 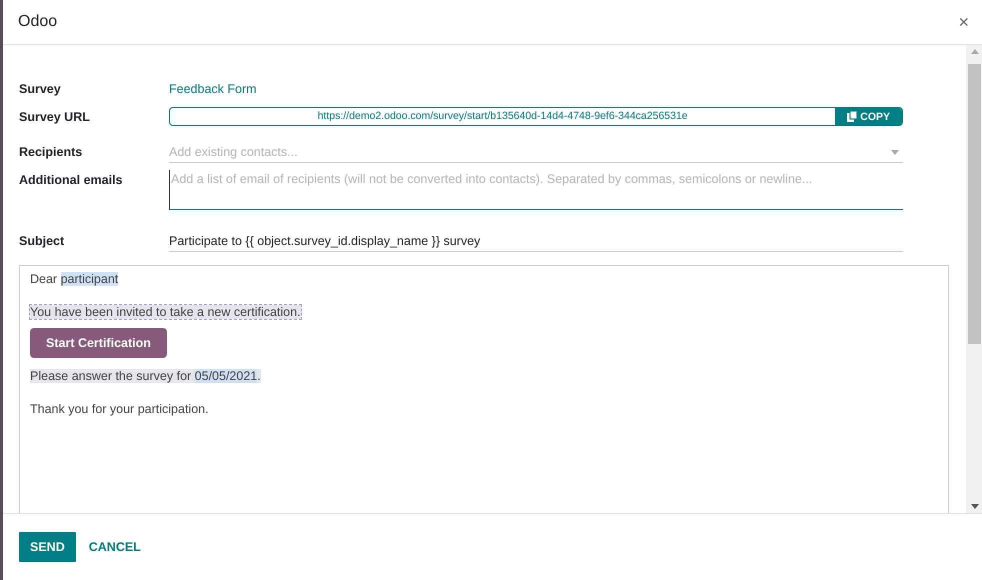 I want to click on body-paragraph: Thank you for your participation., so click(x=120, y=409).